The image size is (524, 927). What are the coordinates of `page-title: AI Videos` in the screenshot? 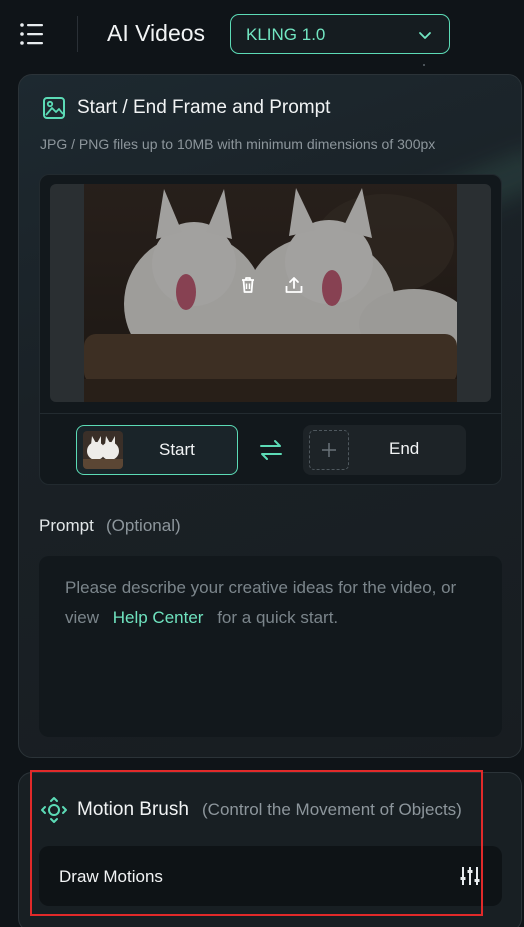 It's located at (156, 33).